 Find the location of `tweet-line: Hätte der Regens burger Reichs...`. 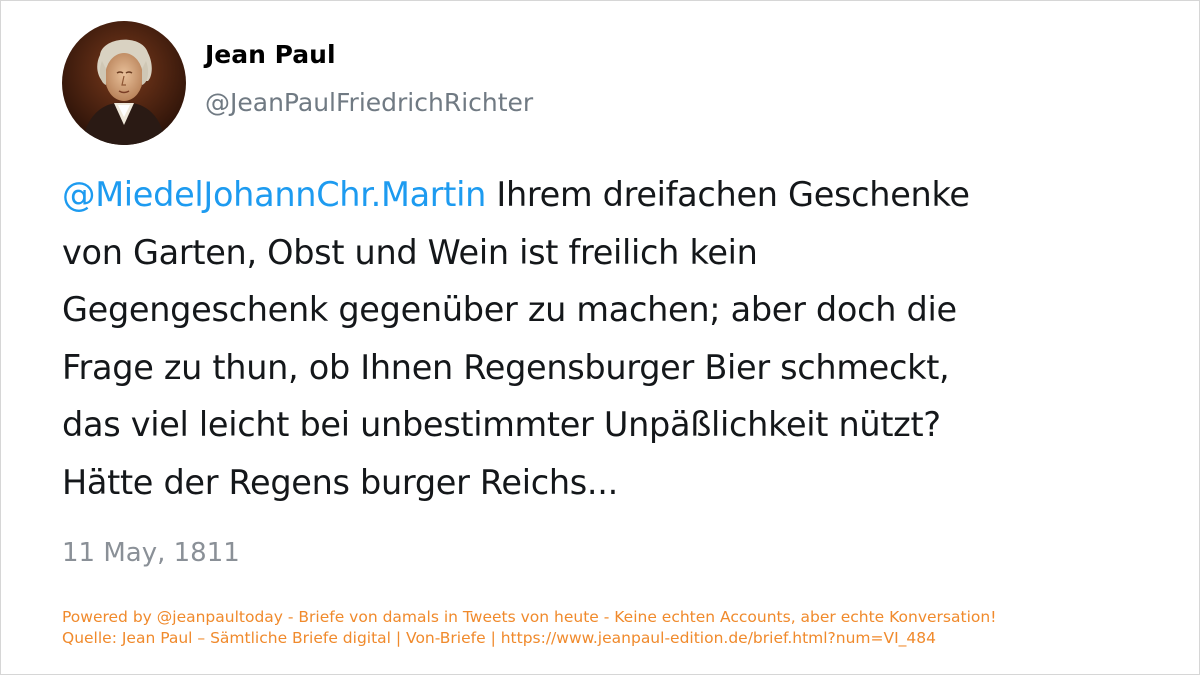

tweet-line: Hätte der Regens burger Reichs... is located at coordinates (340, 482).